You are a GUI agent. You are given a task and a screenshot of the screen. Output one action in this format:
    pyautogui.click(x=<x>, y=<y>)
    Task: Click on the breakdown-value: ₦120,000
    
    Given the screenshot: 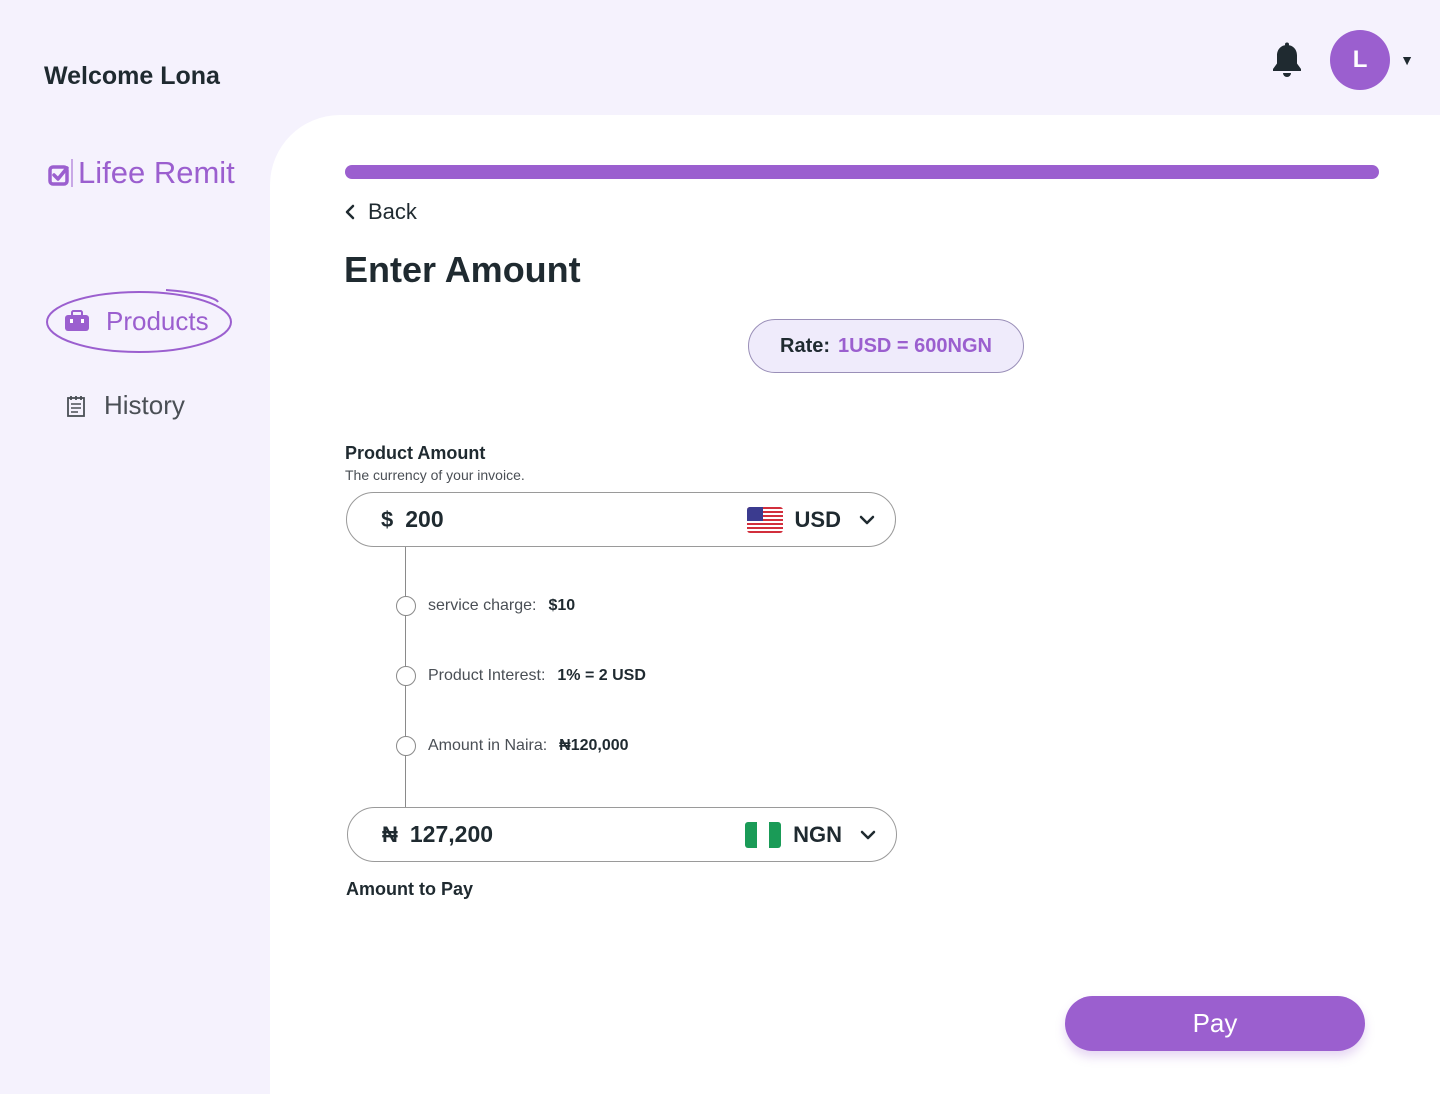 What is the action you would take?
    pyautogui.click(x=594, y=745)
    